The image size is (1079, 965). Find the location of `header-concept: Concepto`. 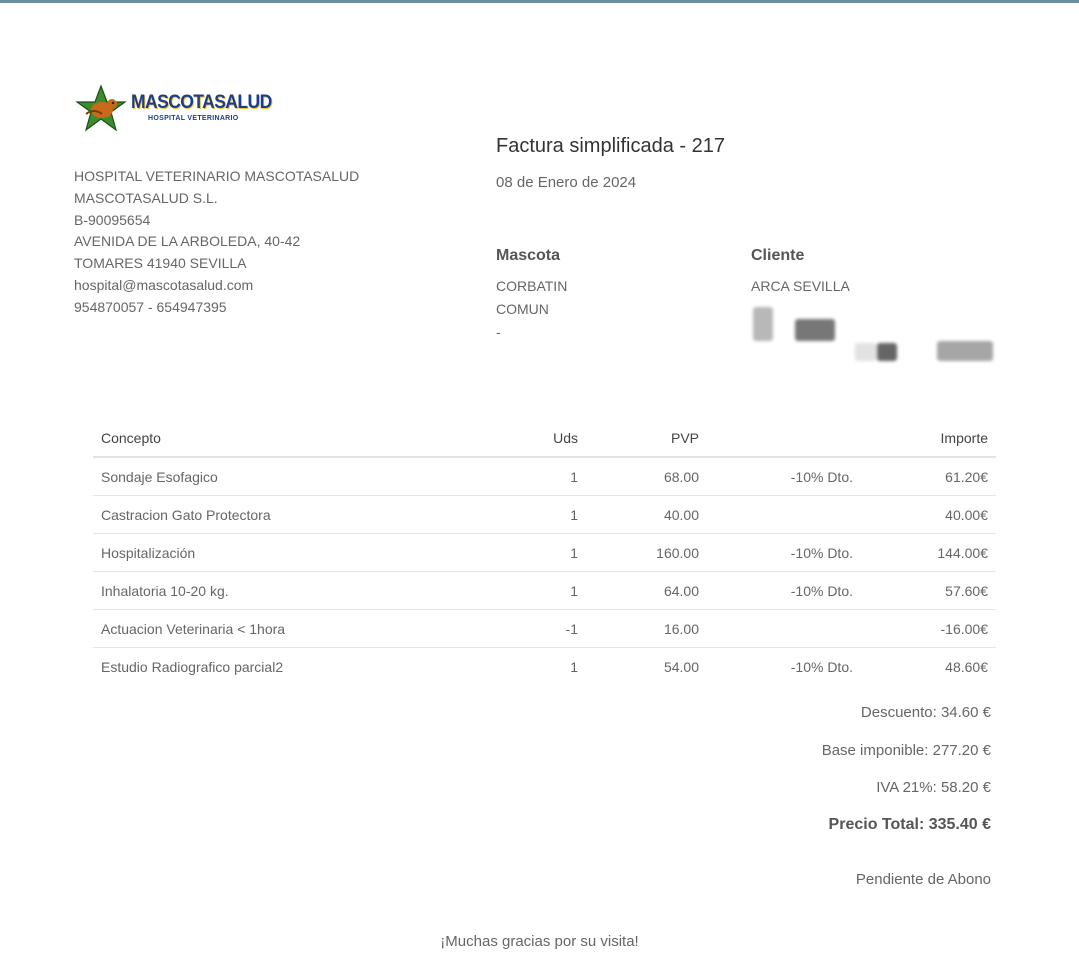

header-concept: Concepto is located at coordinates (290, 439).